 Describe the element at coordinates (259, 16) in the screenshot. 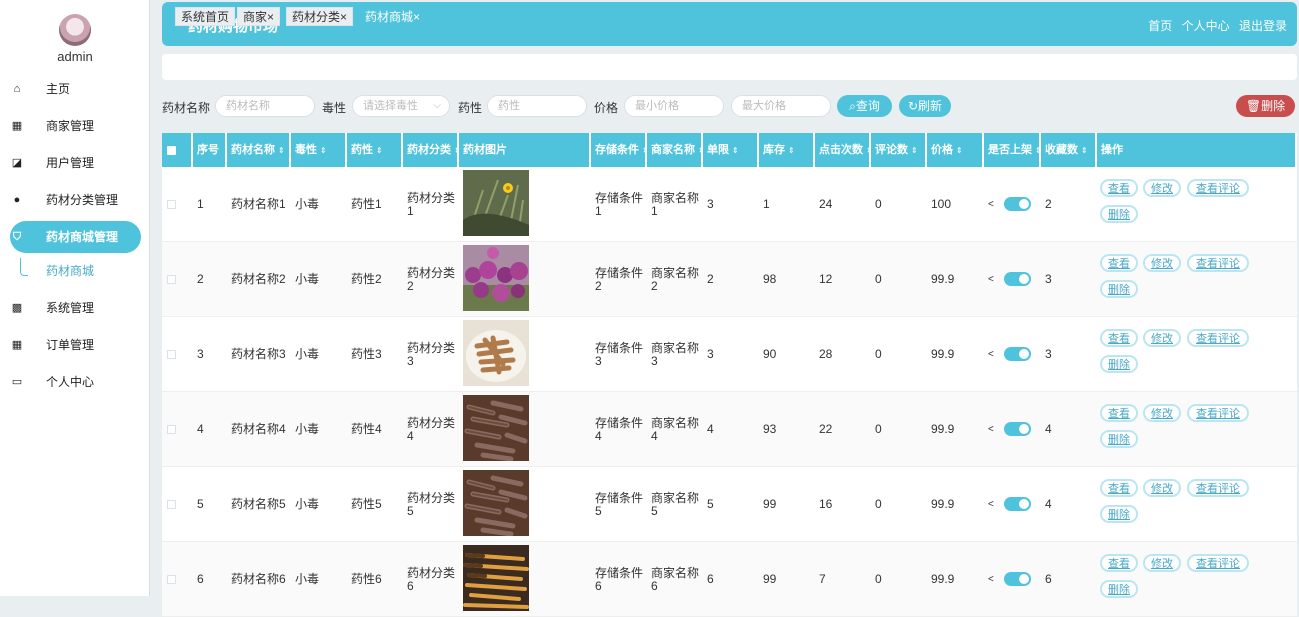

I see `tab-merchant: 商家×` at that location.